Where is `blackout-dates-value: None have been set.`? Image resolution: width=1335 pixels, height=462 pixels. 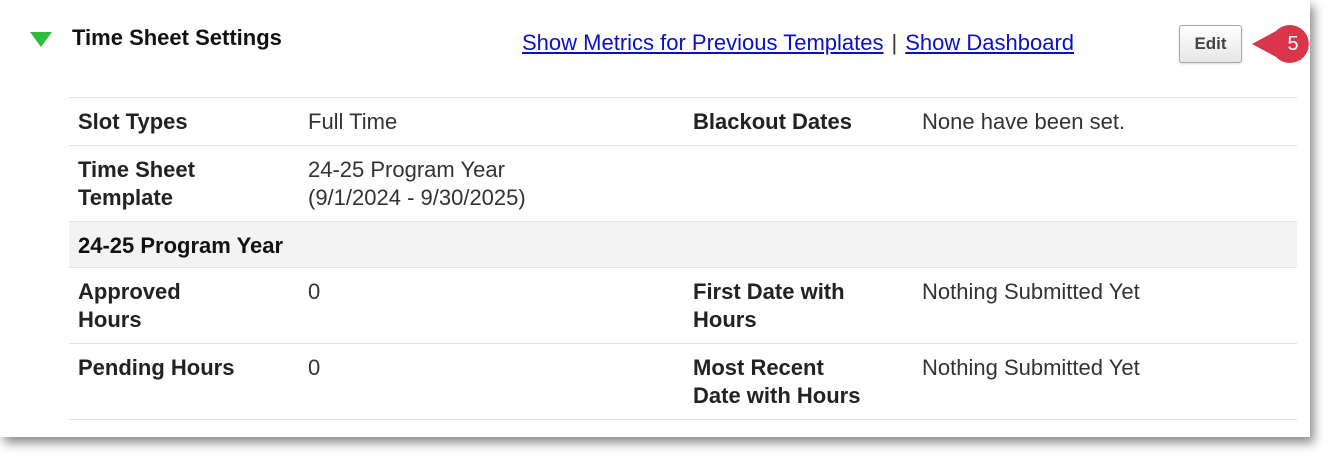 blackout-dates-value: None have been set. is located at coordinates (1024, 121).